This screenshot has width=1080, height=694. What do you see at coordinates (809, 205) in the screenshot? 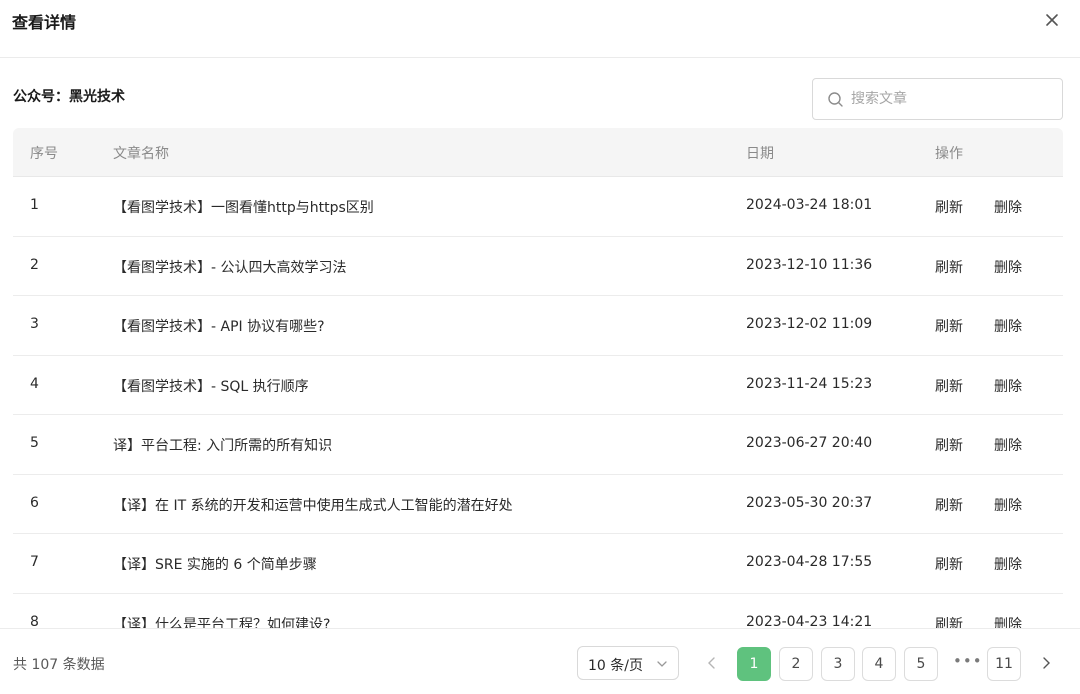
I see `article-date: 2024-03-24 18:01` at bounding box center [809, 205].